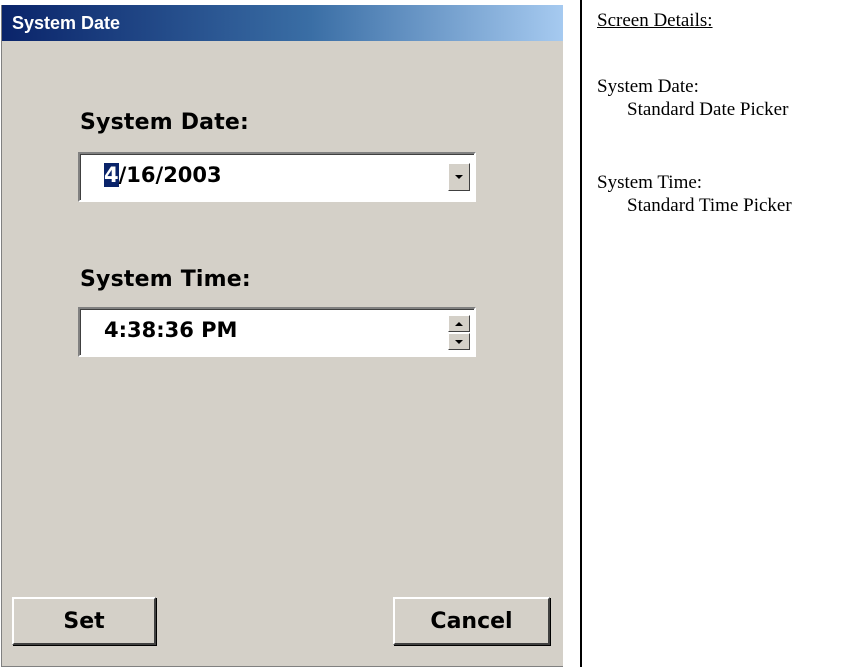 The width and height of the screenshot is (864, 667). I want to click on window-title: System Date, so click(282, 23).